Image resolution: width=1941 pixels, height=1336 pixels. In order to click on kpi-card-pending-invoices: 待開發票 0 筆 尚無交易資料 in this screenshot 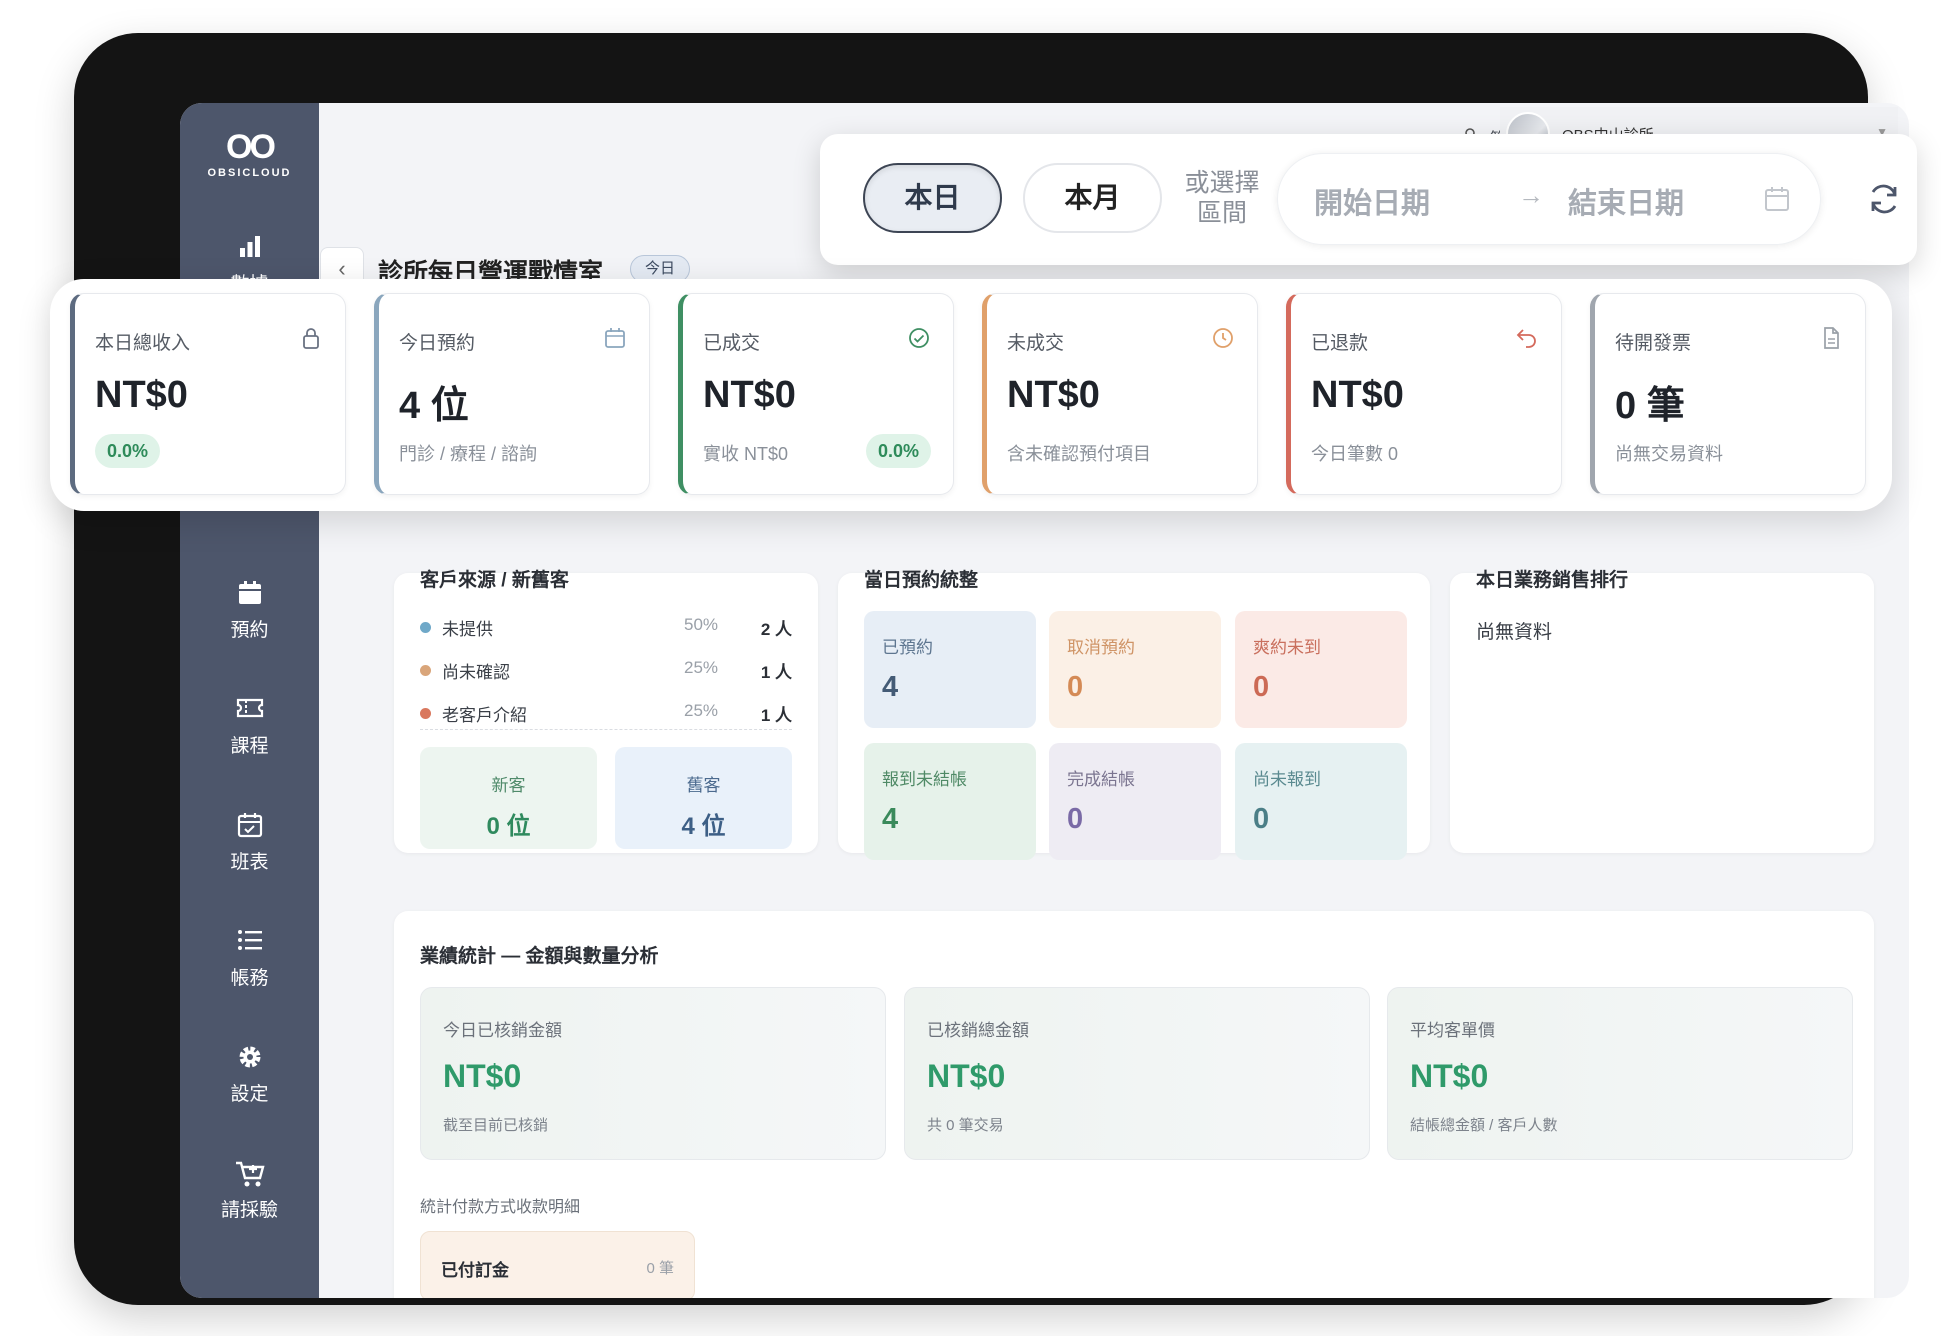, I will do `click(1728, 394)`.